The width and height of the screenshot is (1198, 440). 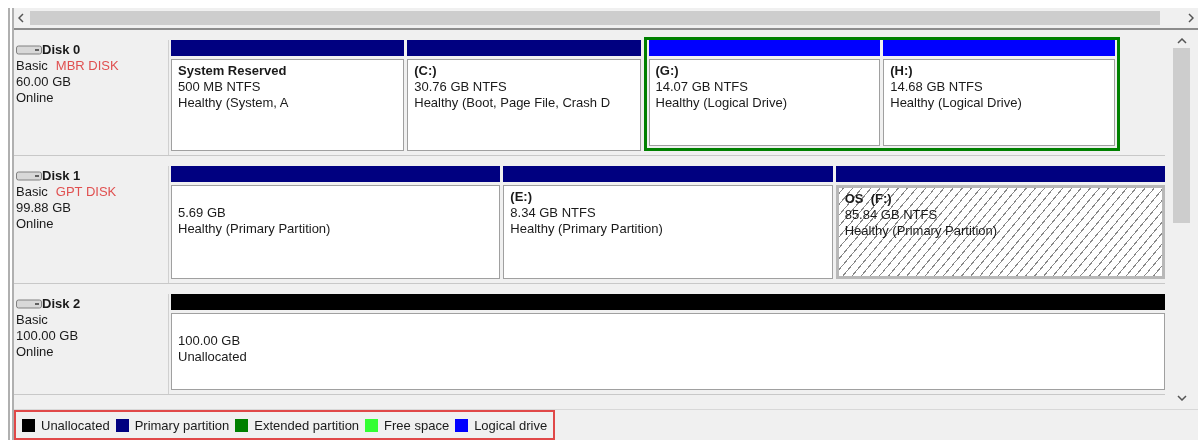 What do you see at coordinates (937, 87) in the screenshot?
I see `partition-size: 14.68 GB NTFS` at bounding box center [937, 87].